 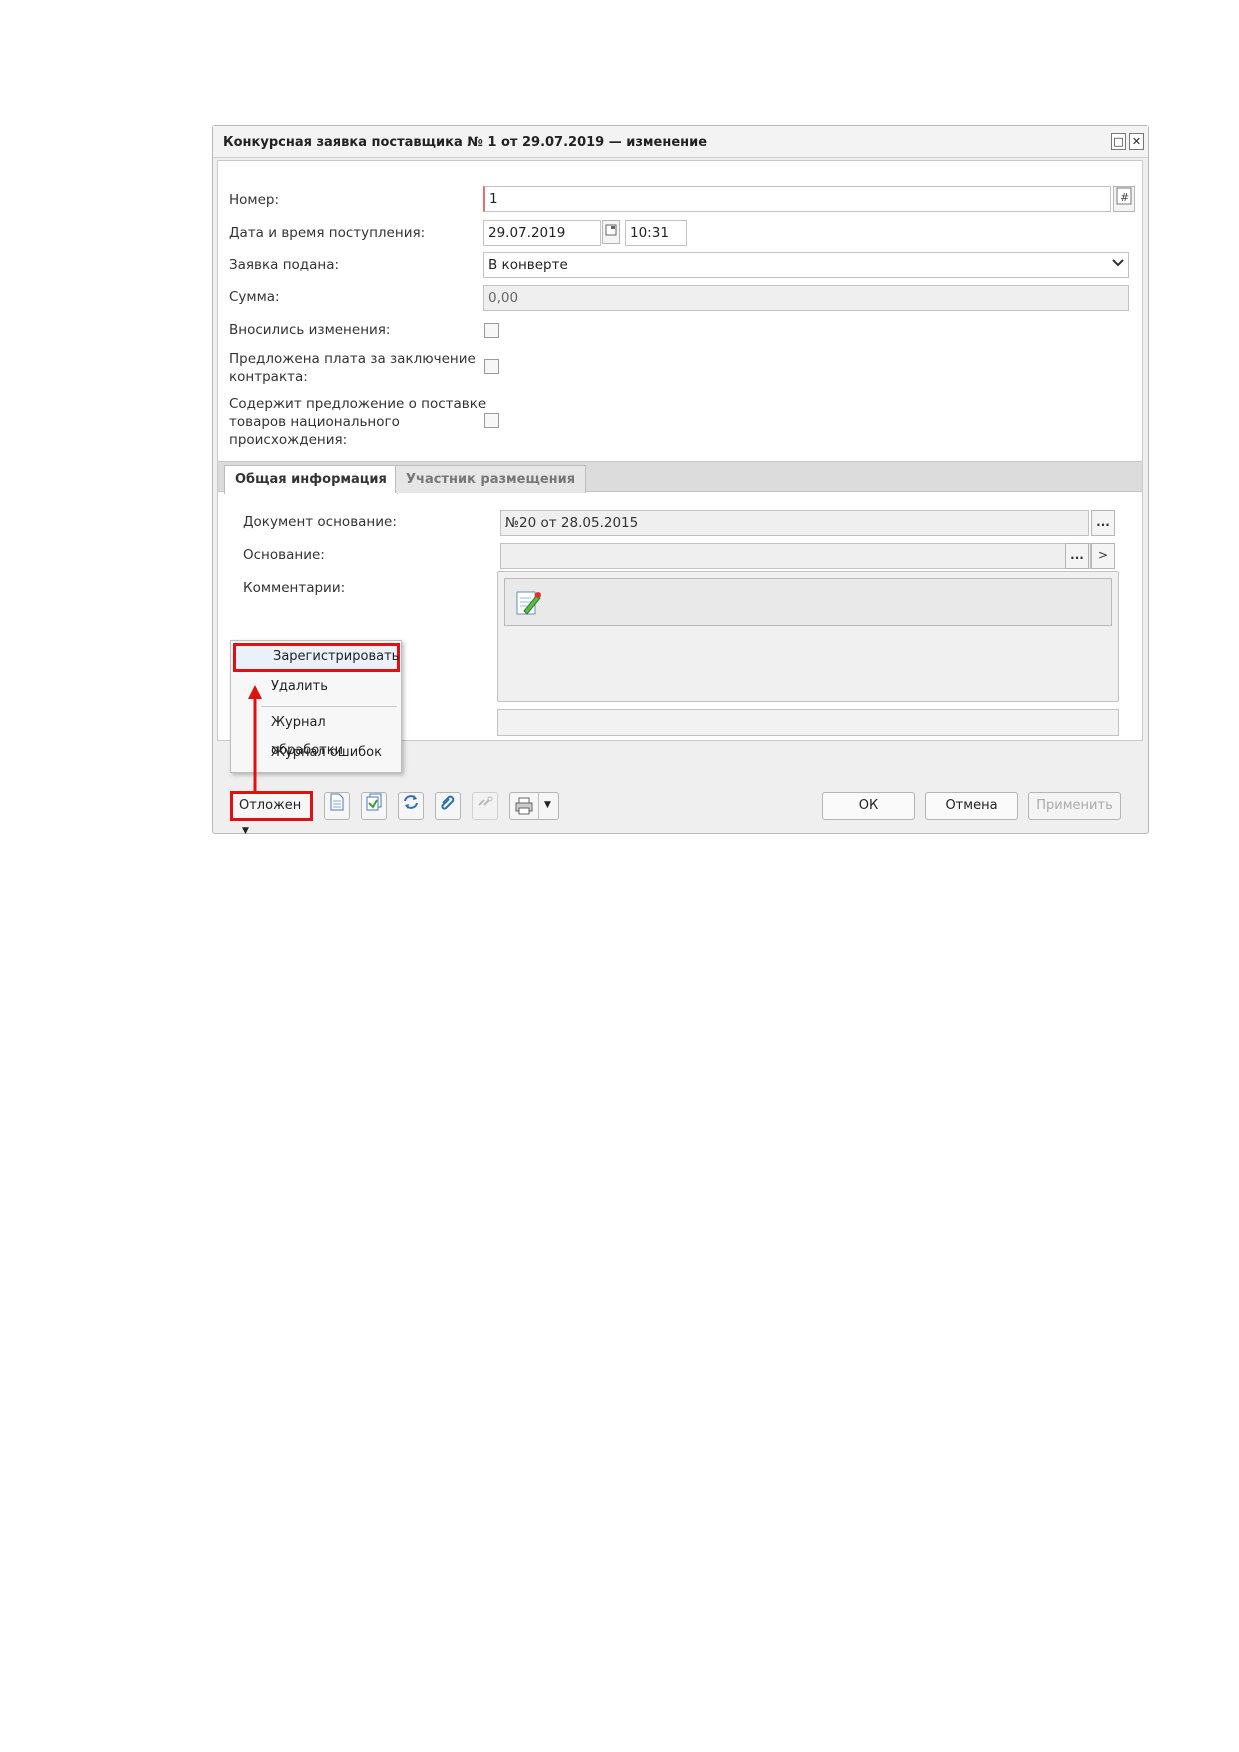 I want to click on comments-toolbar, so click(x=808, y=602).